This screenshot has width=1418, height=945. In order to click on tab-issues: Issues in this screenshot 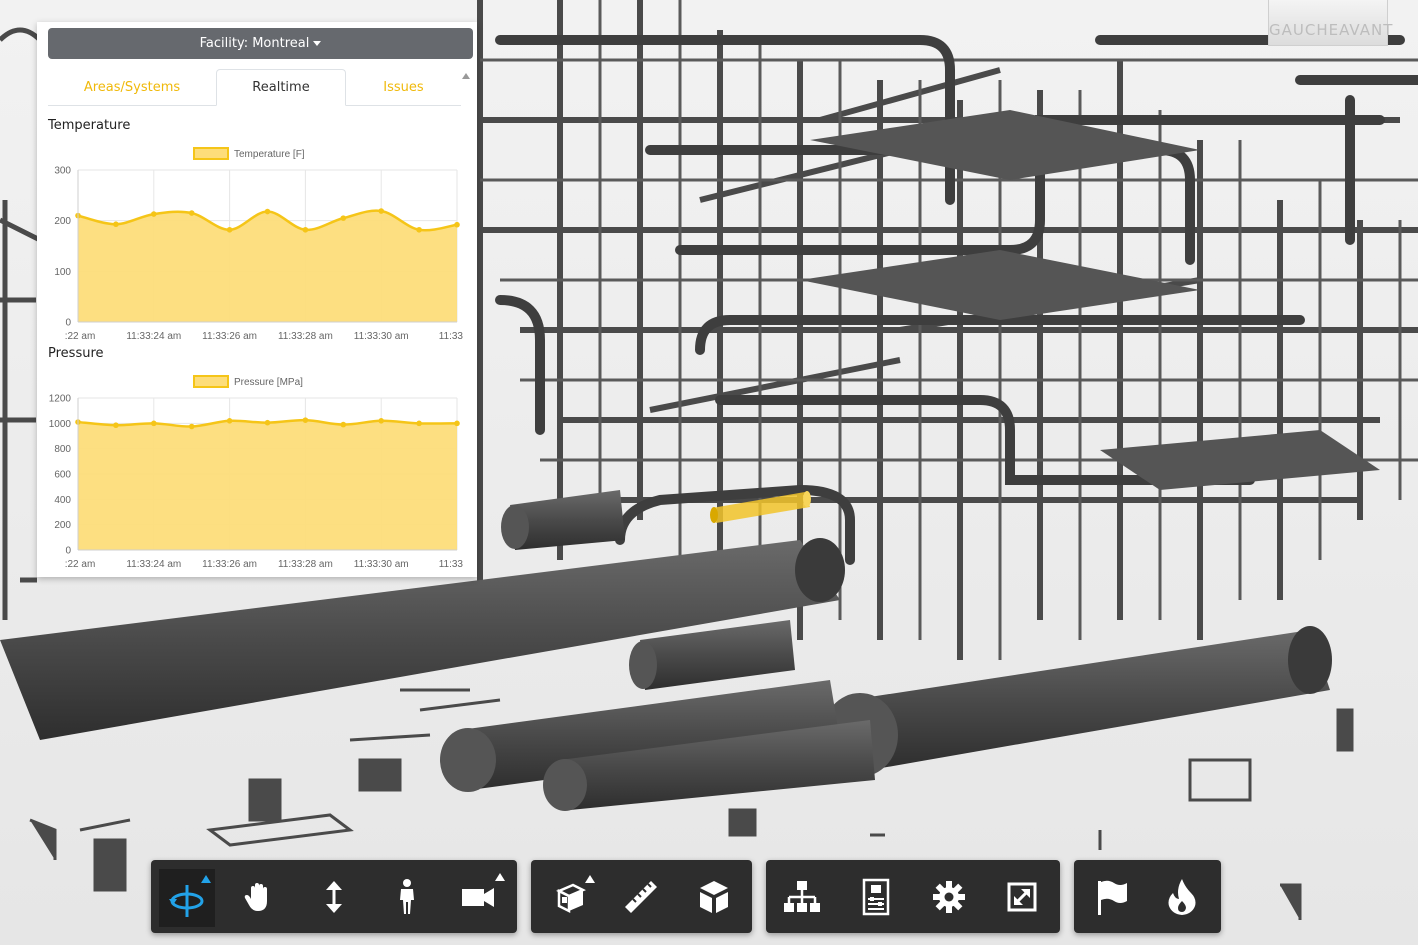, I will do `click(403, 87)`.